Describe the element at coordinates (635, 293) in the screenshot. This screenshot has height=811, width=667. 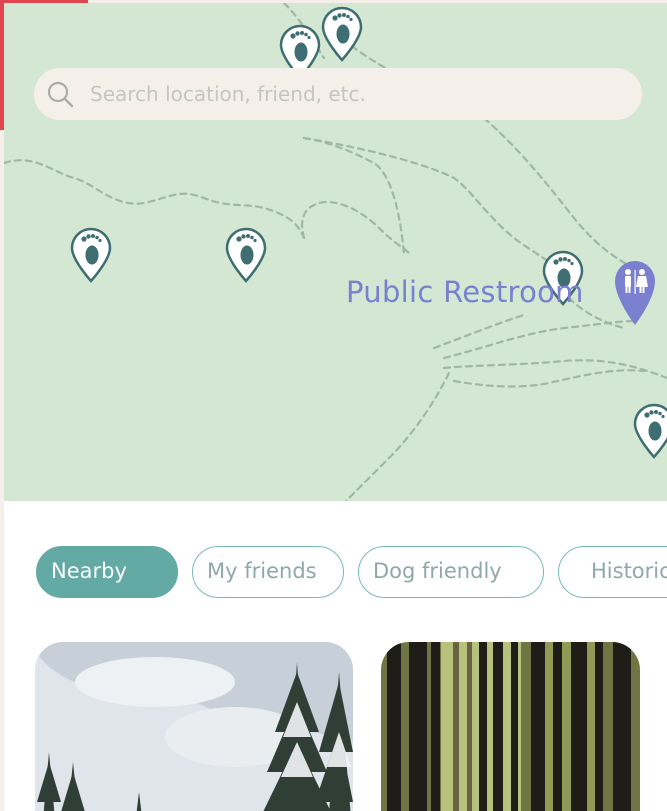
I see `restroom-icon` at that location.